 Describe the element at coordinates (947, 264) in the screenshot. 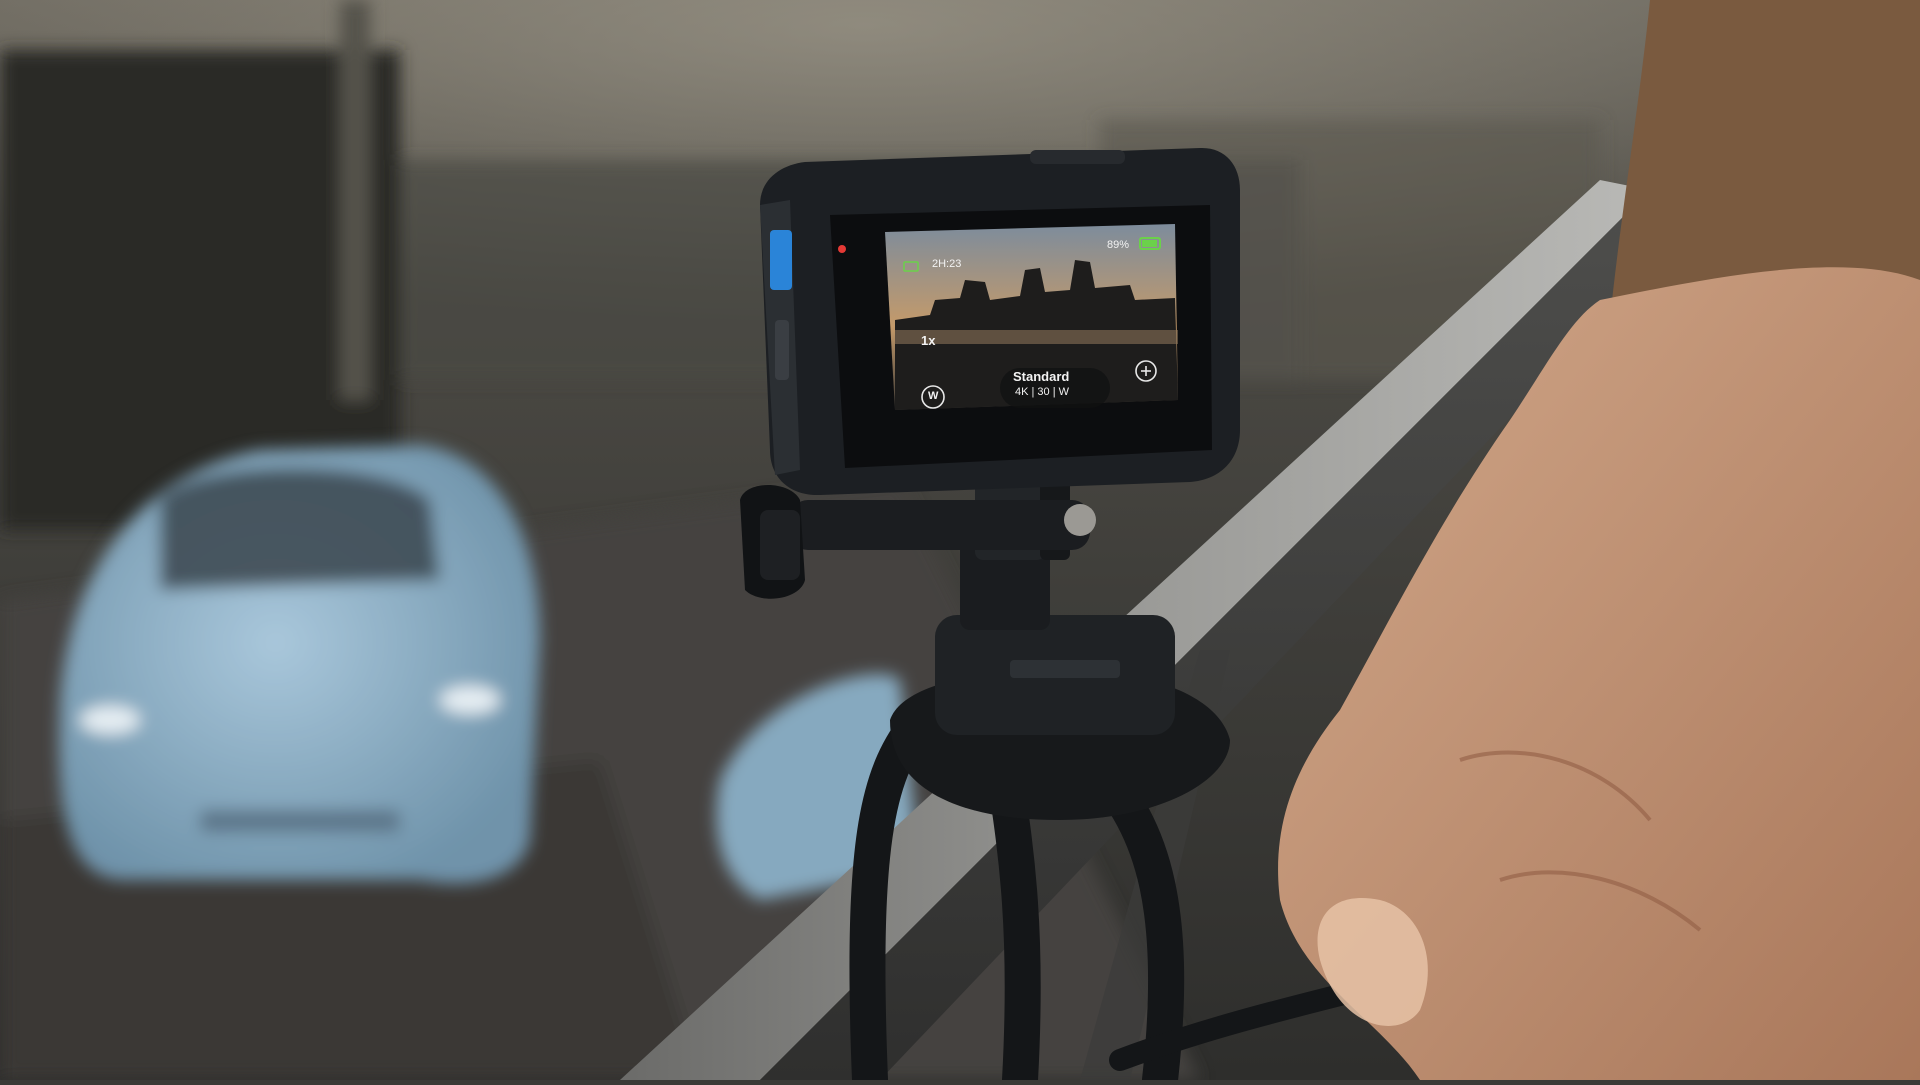

I see `remaining-time-text: 2H:23` at that location.